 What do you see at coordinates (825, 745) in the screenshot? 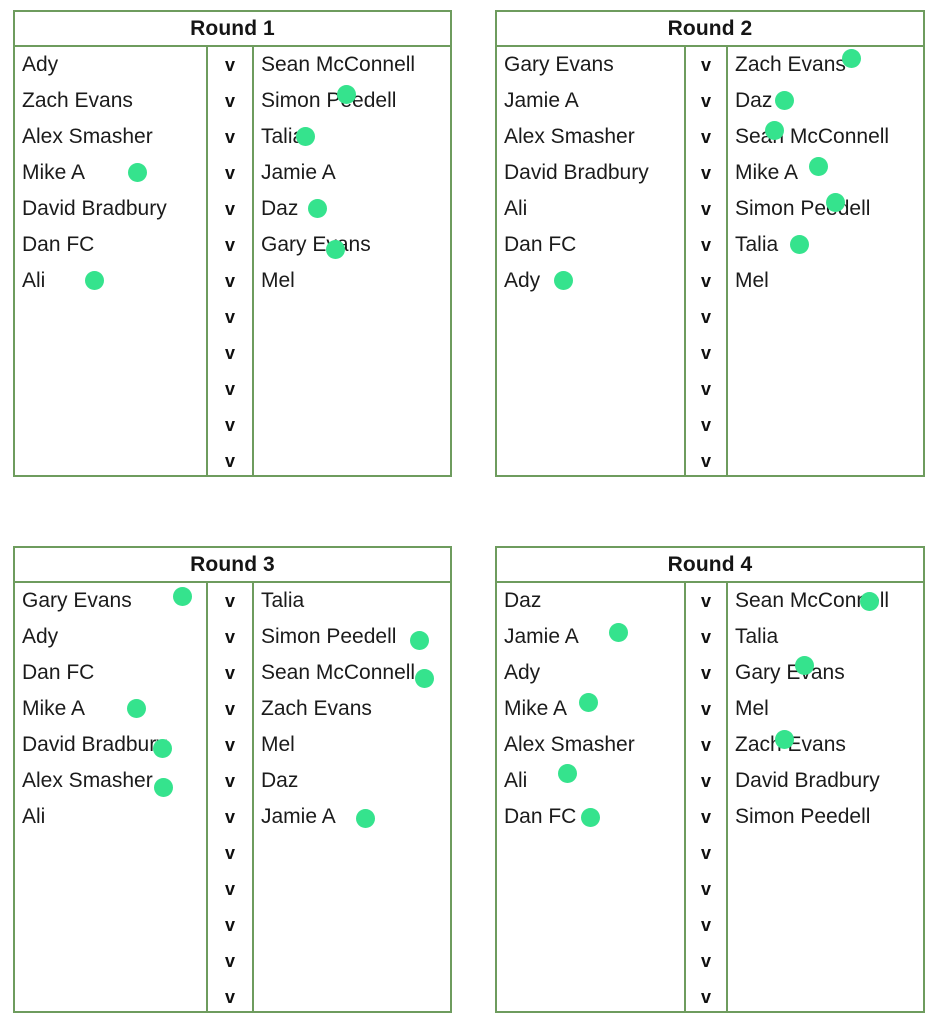
I see `away-player-cell: Zach Evans` at bounding box center [825, 745].